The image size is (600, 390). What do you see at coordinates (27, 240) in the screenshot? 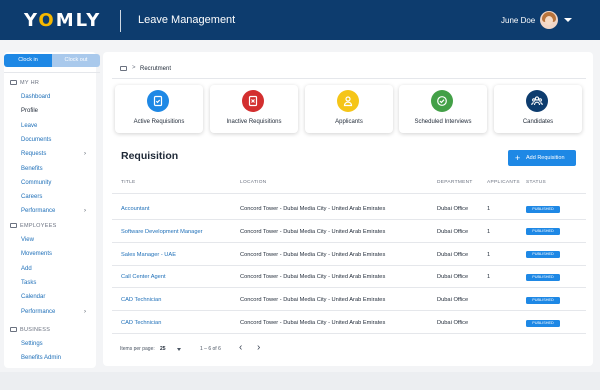
I see `sidebar-item-view: View` at bounding box center [27, 240].